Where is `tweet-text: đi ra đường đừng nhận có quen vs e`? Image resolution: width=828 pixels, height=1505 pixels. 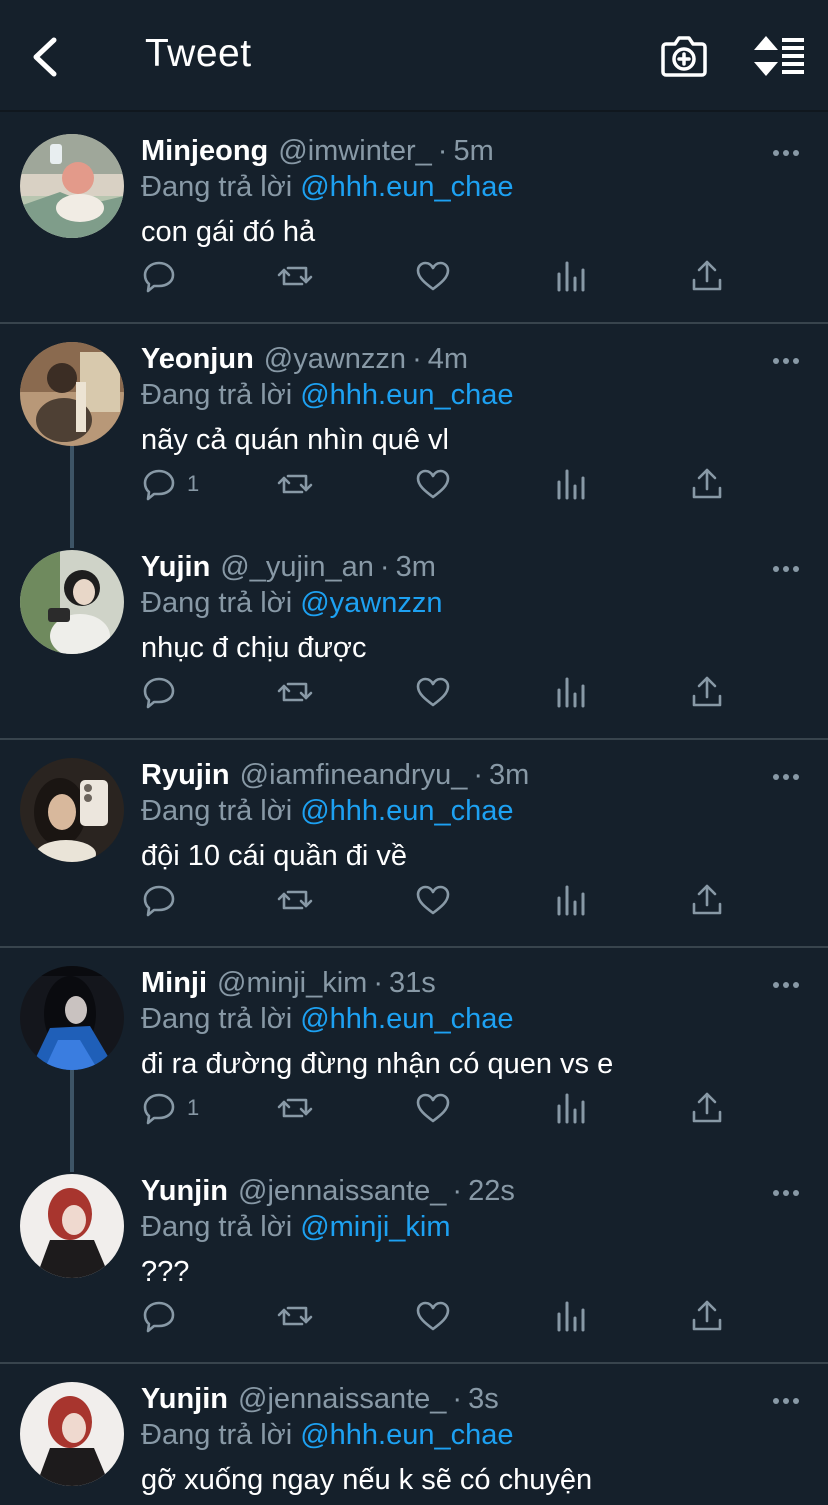 tweet-text: đi ra đường đừng nhận có quen vs e is located at coordinates (377, 1064).